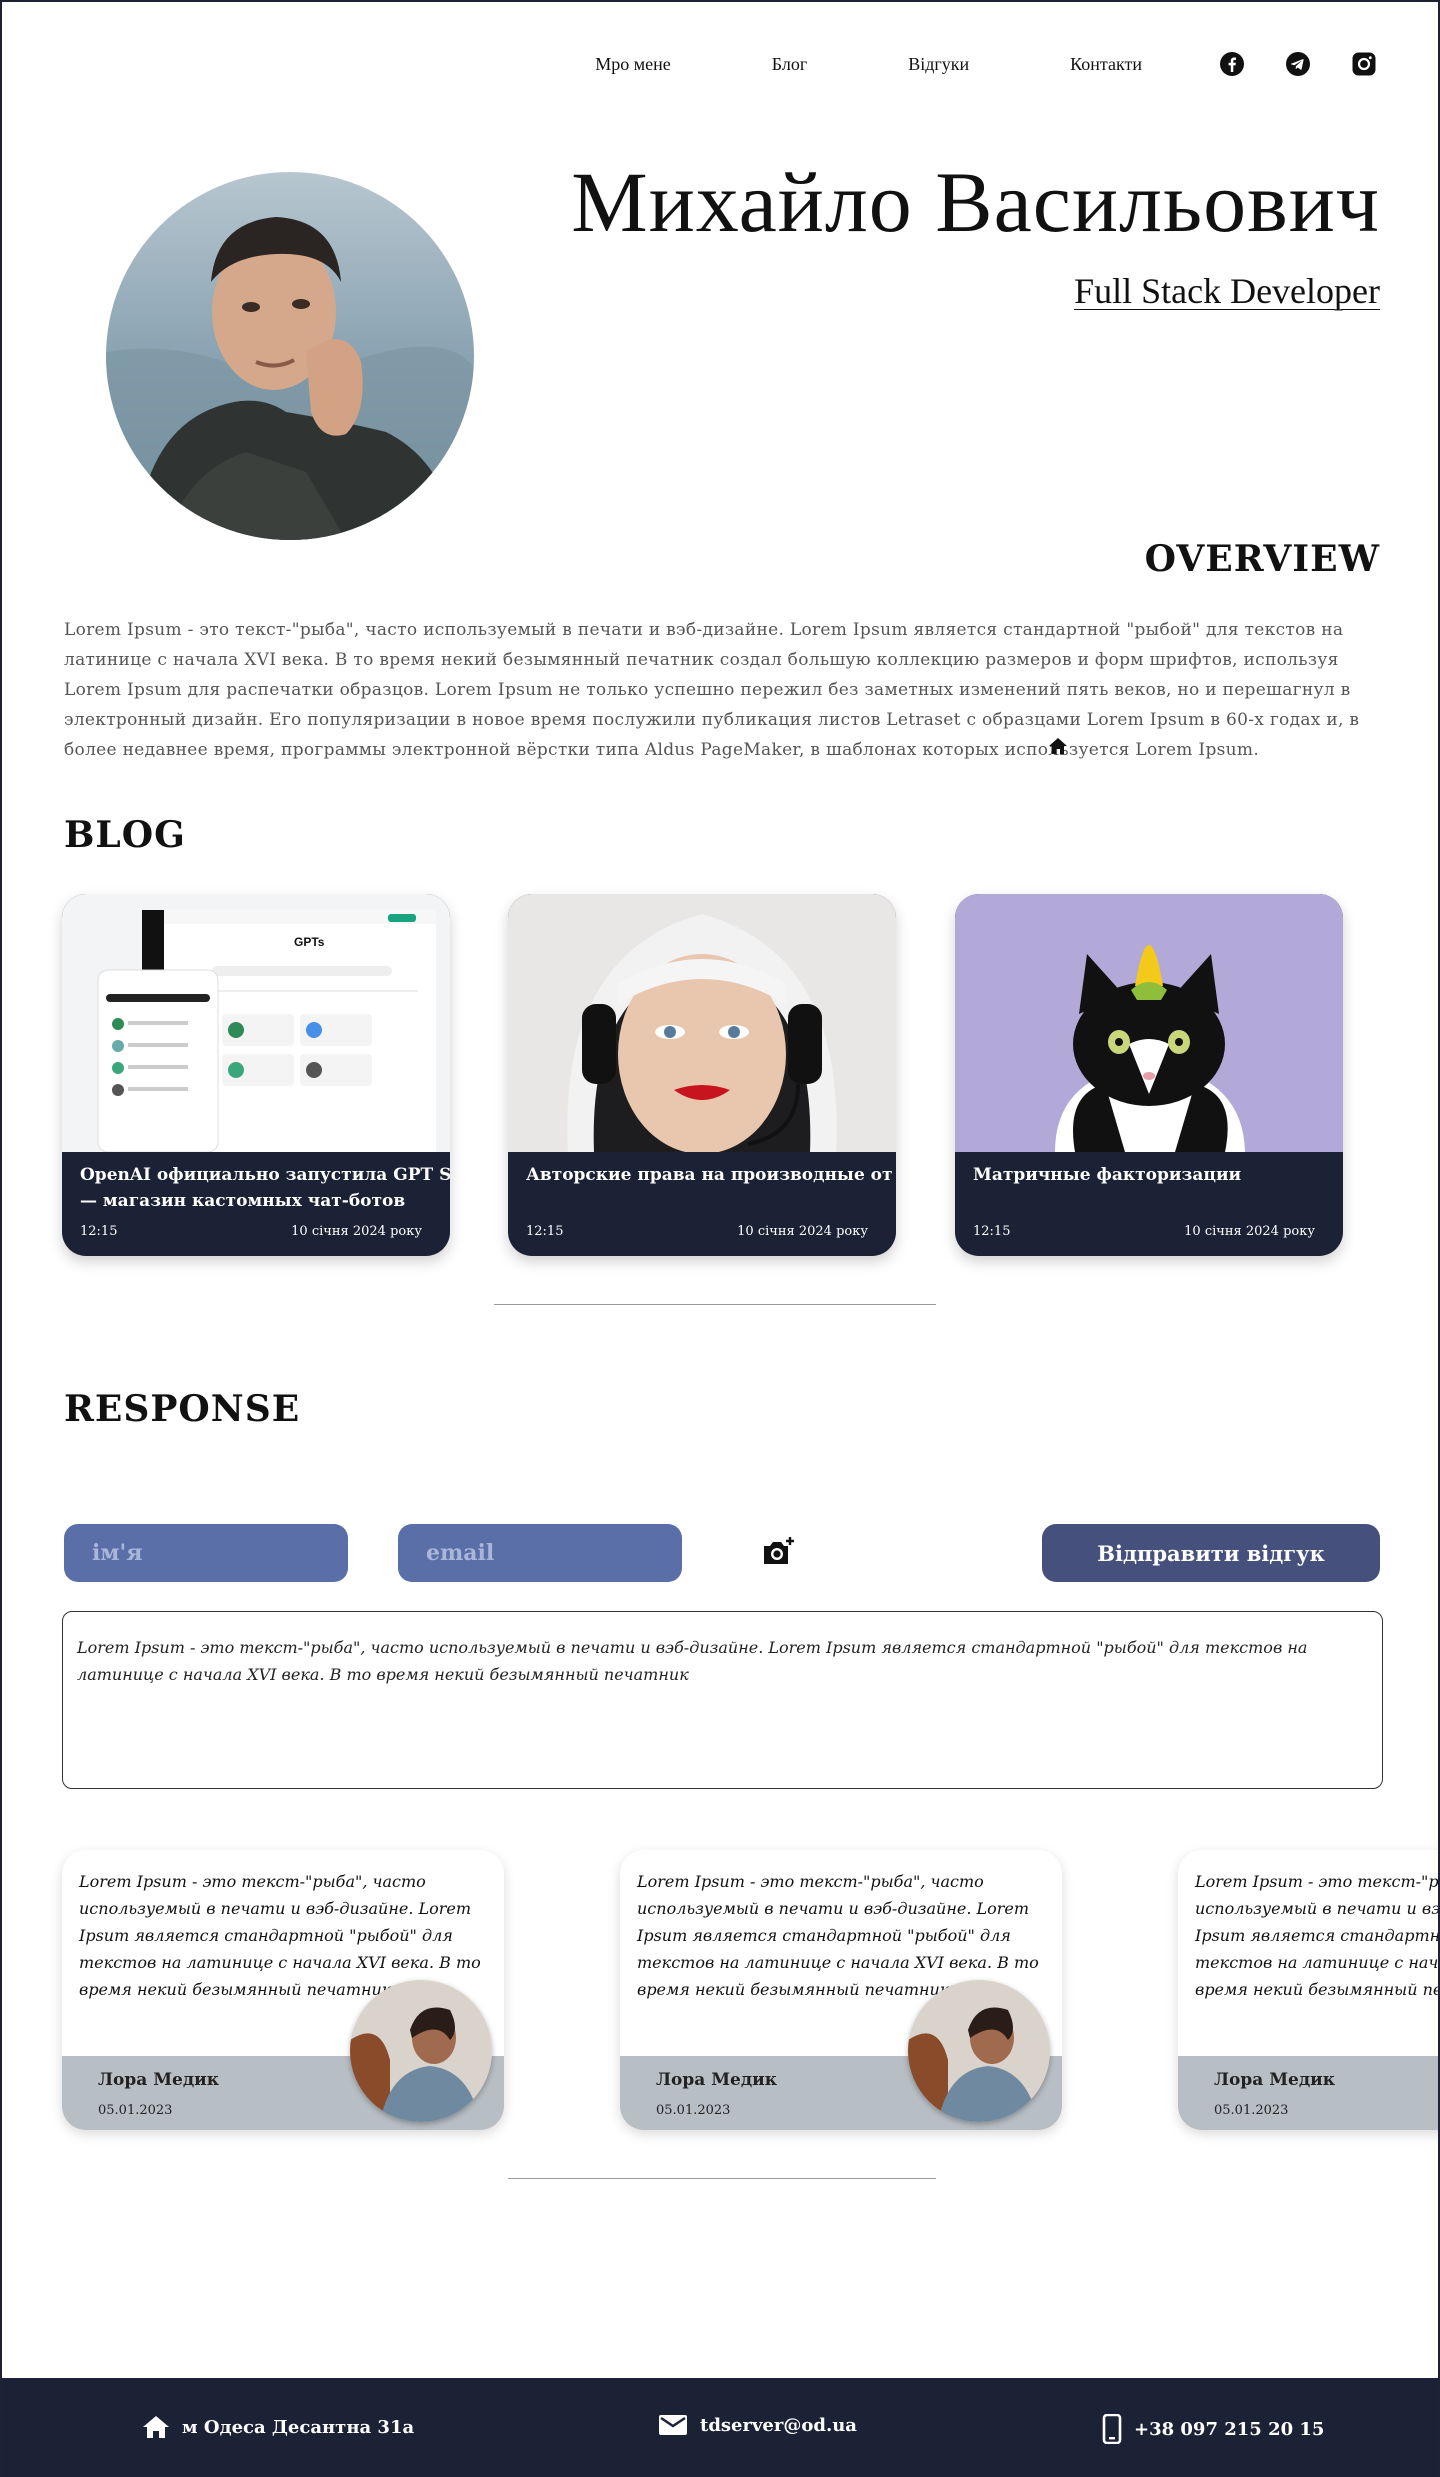 The width and height of the screenshot is (1440, 2477). Describe the element at coordinates (789, 64) in the screenshot. I see `nav-blog: Блог` at that location.